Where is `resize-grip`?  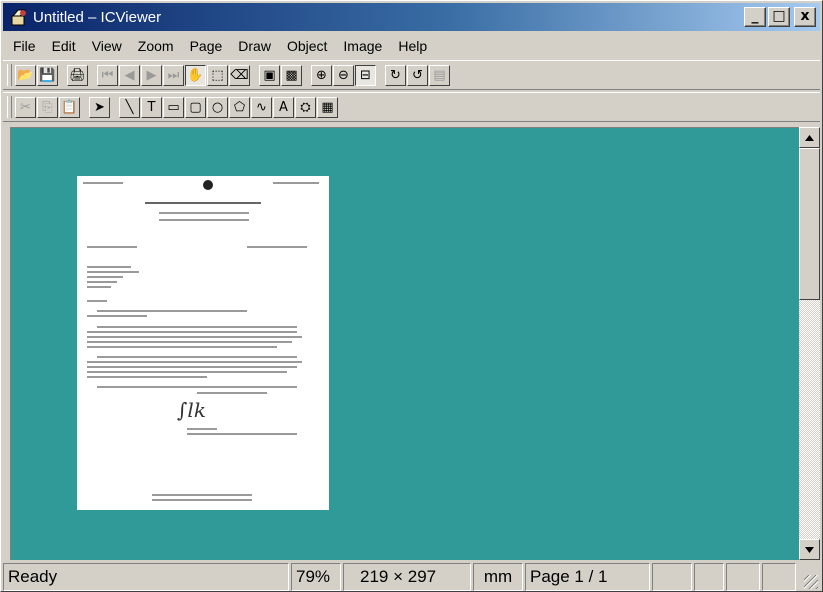
resize-grip is located at coordinates (811, 582).